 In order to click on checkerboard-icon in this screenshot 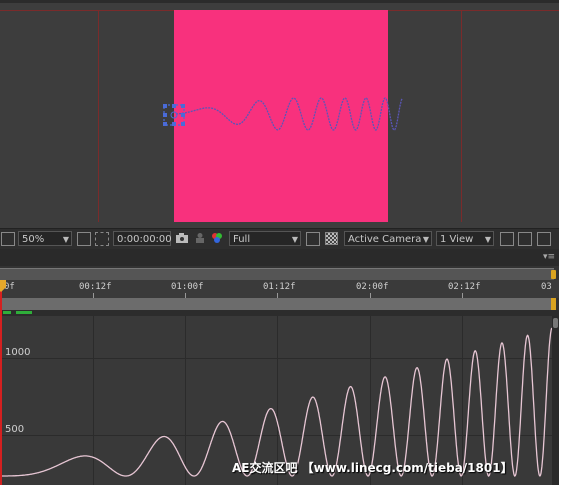, I will do `click(331, 238)`.